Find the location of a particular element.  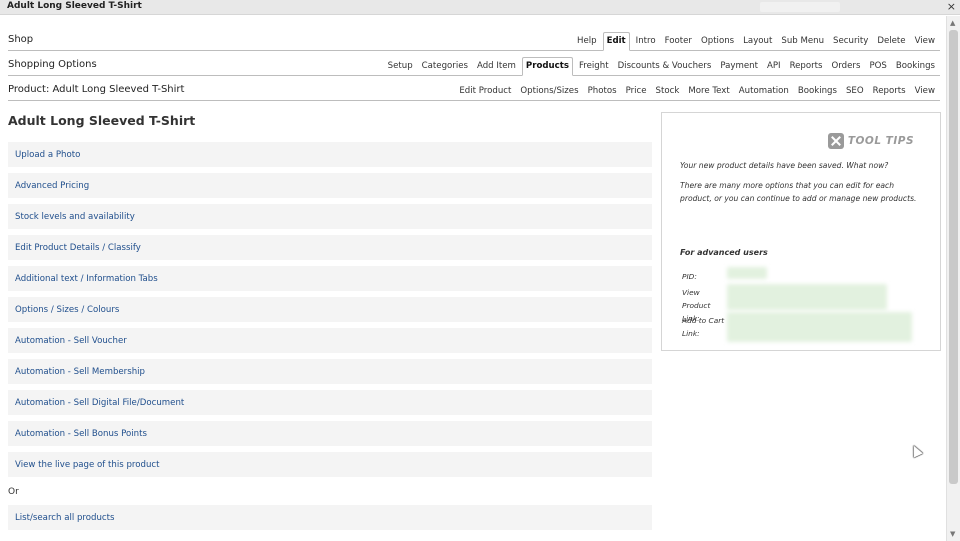

close-icon: × is located at coordinates (951, 6).